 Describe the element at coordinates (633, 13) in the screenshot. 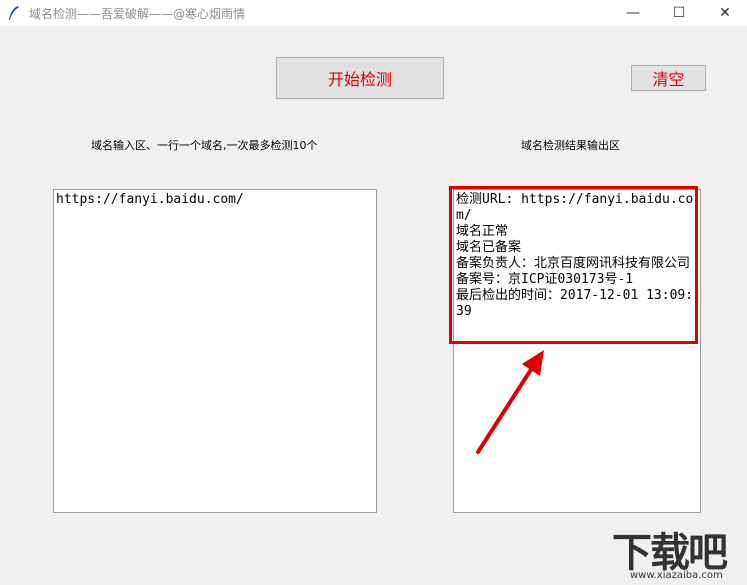

I see `minimize-button: —` at that location.